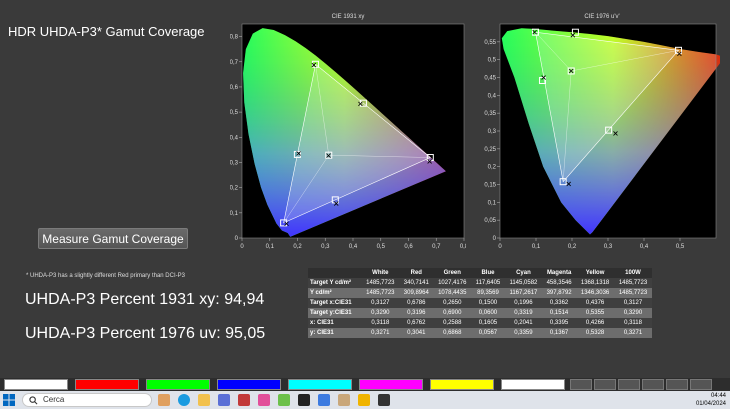 The image size is (730, 409). Describe the element at coordinates (452, 313) in the screenshot. I see `table-cell: 0,6900` at that location.